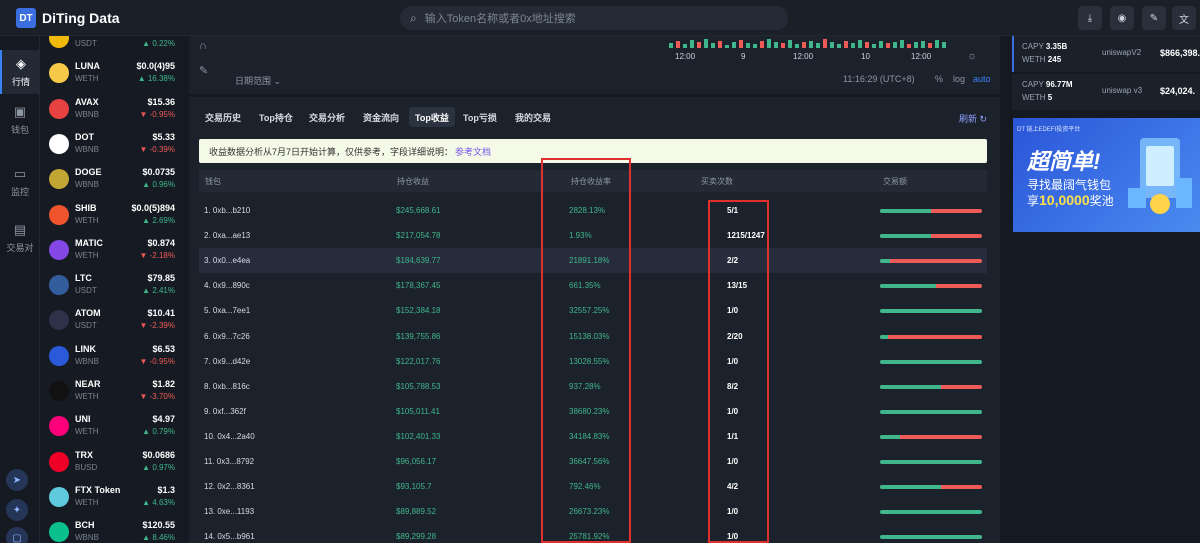  I want to click on percent-toggle: %, so click(939, 79).